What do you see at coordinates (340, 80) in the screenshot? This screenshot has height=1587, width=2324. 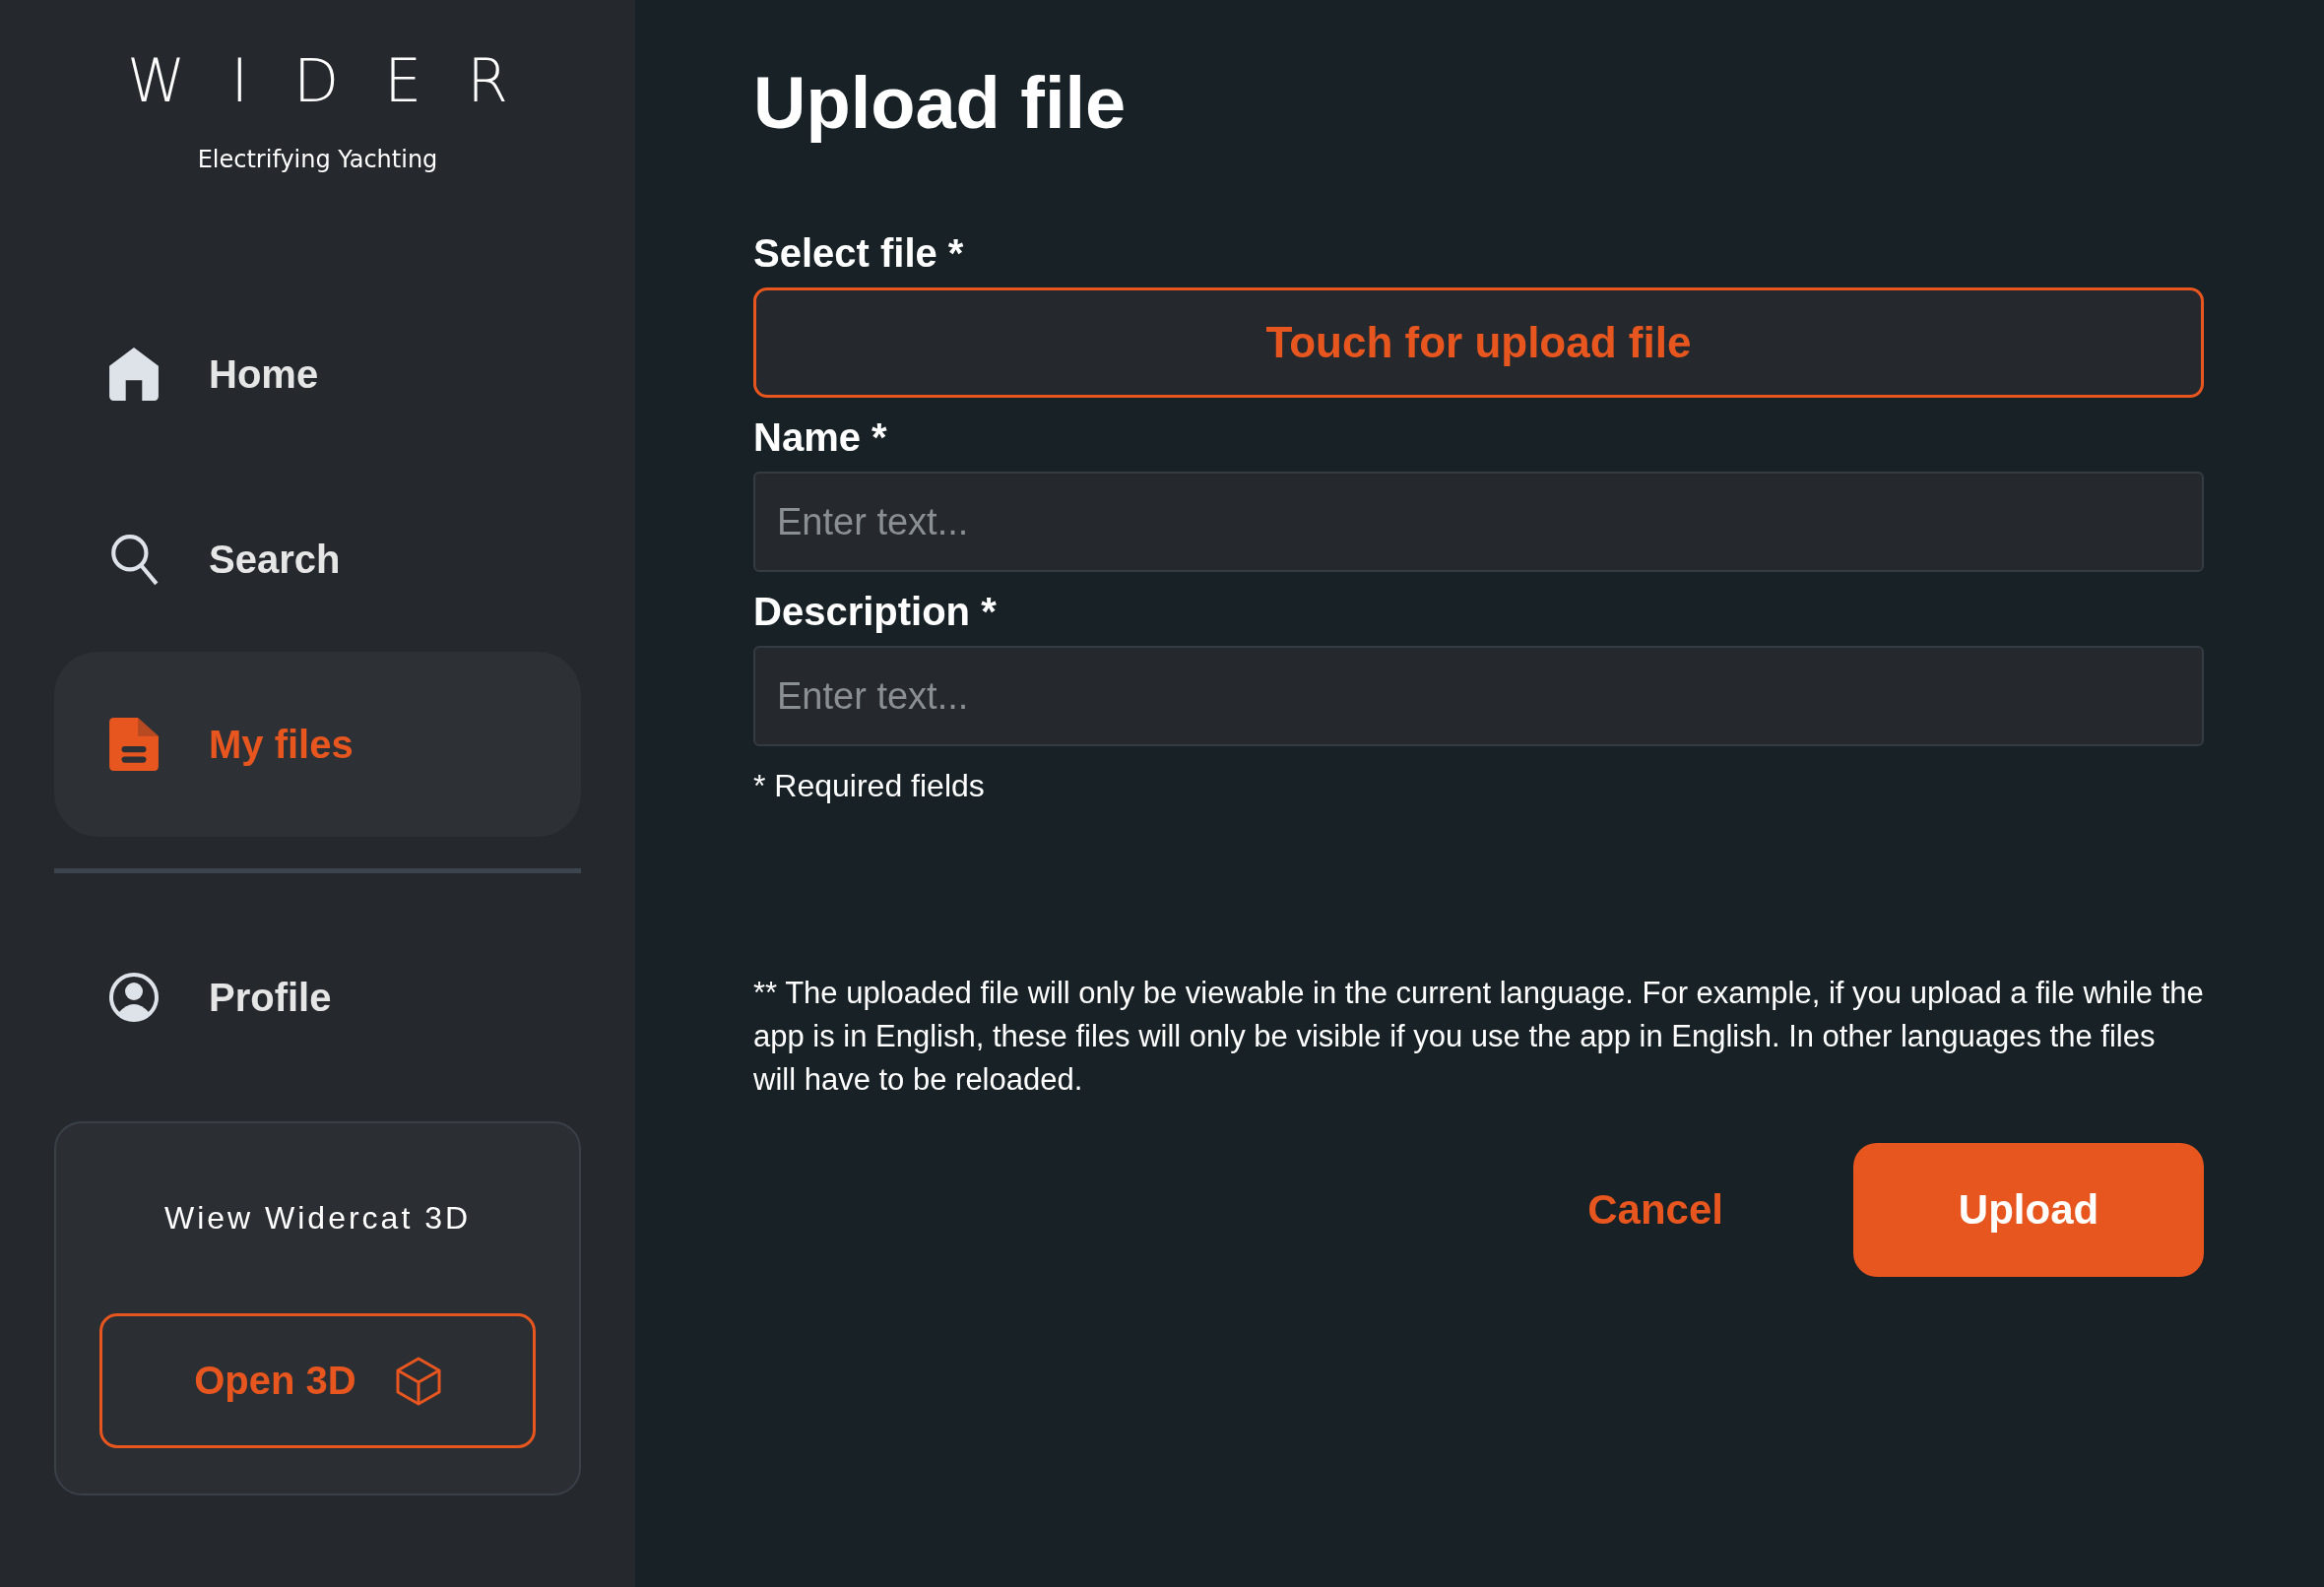 I see `logo: WIDER` at bounding box center [340, 80].